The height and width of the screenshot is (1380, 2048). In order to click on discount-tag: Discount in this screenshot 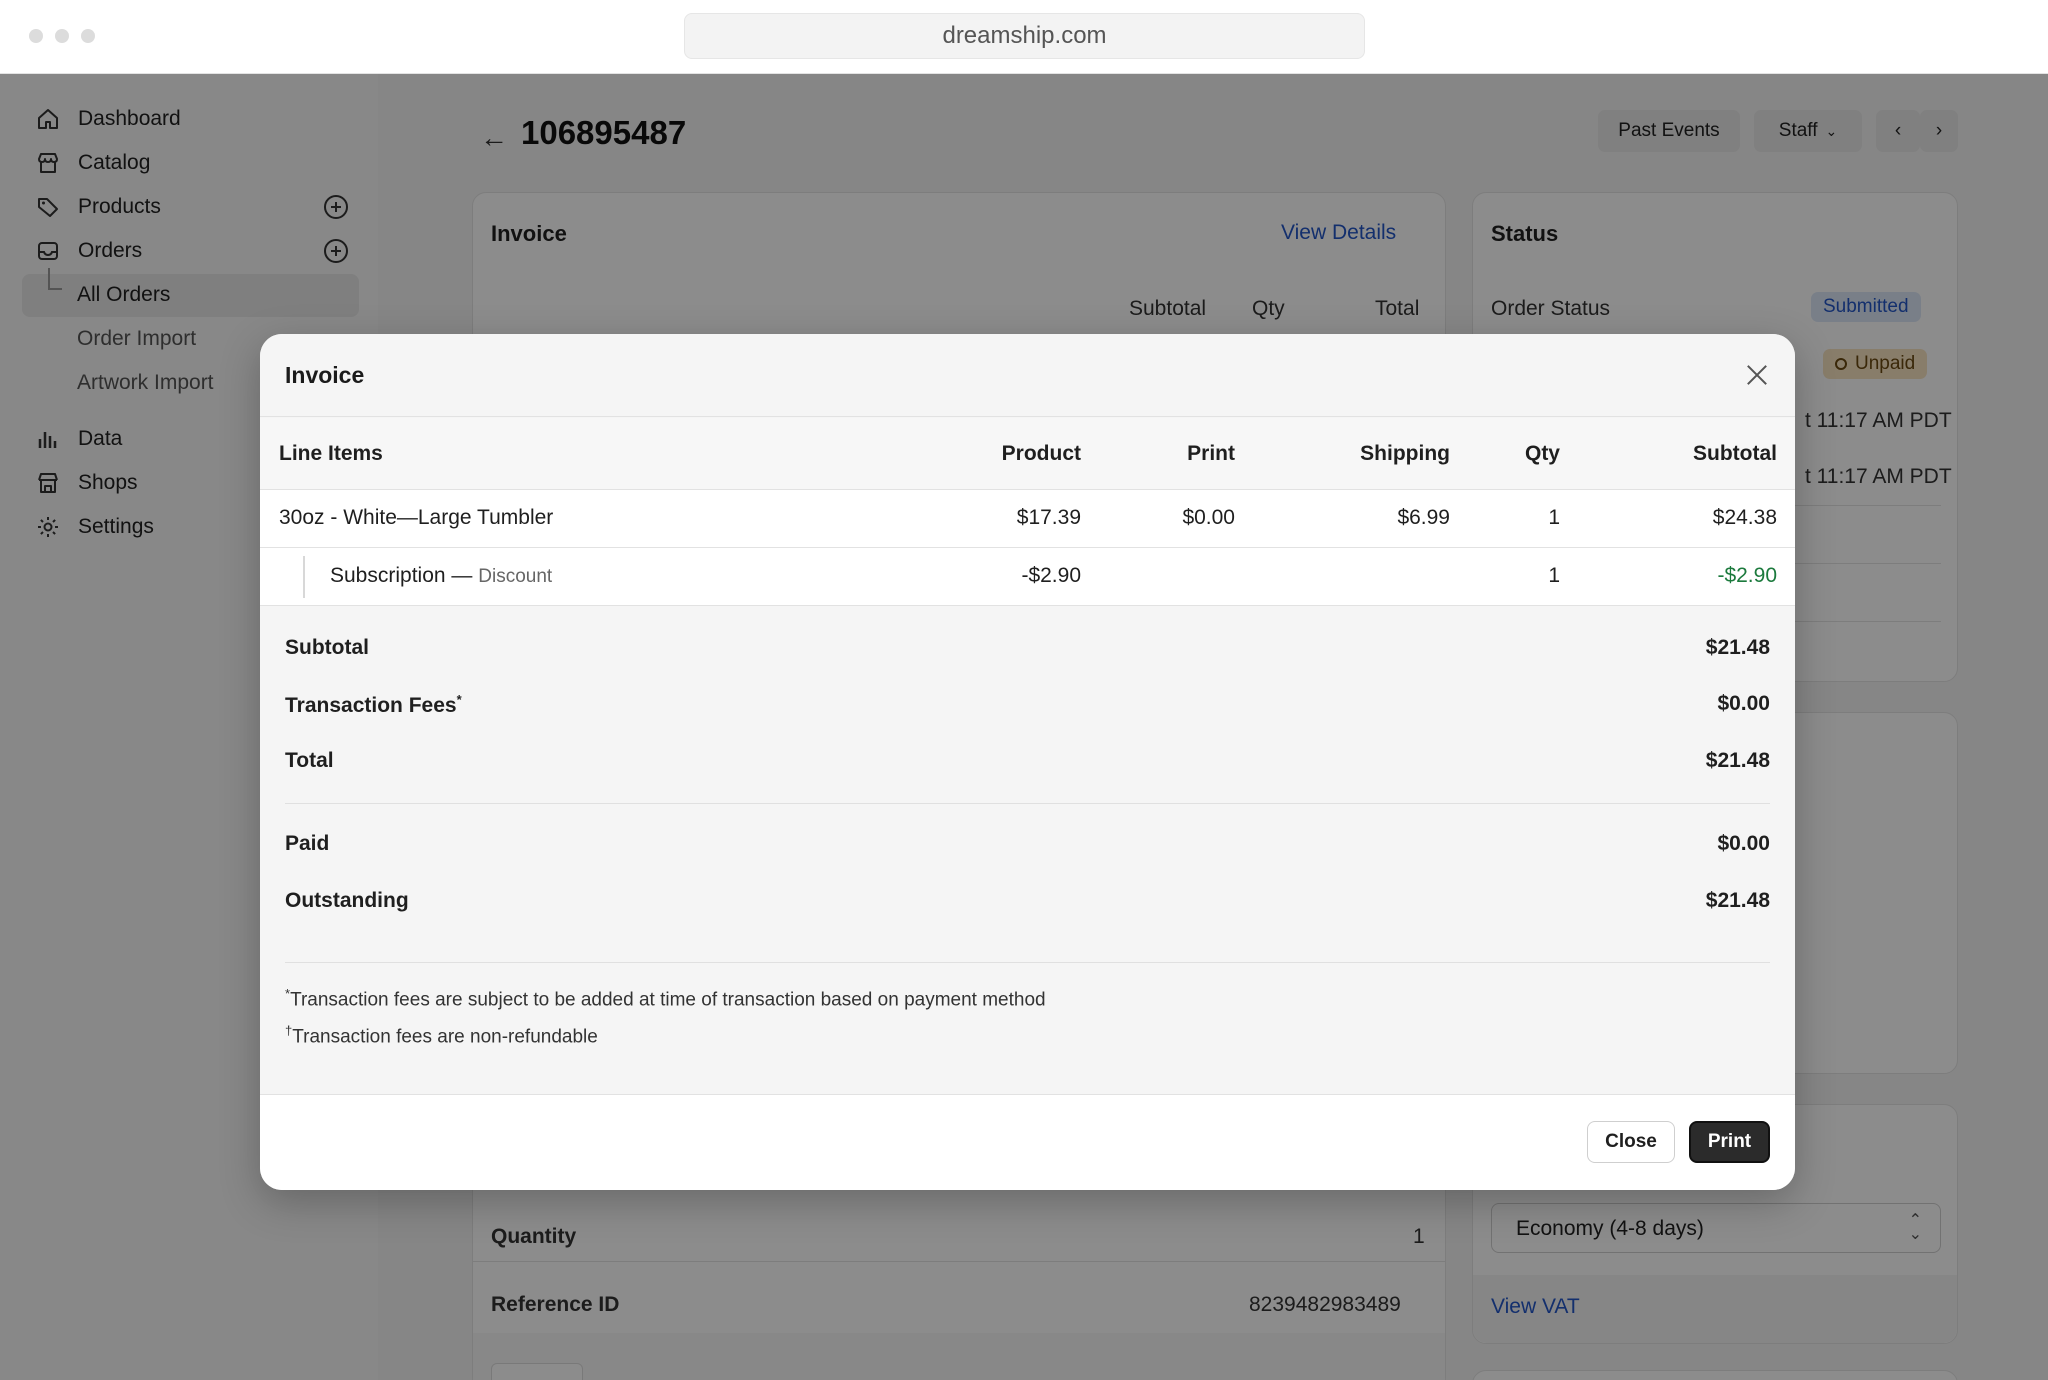, I will do `click(515, 576)`.